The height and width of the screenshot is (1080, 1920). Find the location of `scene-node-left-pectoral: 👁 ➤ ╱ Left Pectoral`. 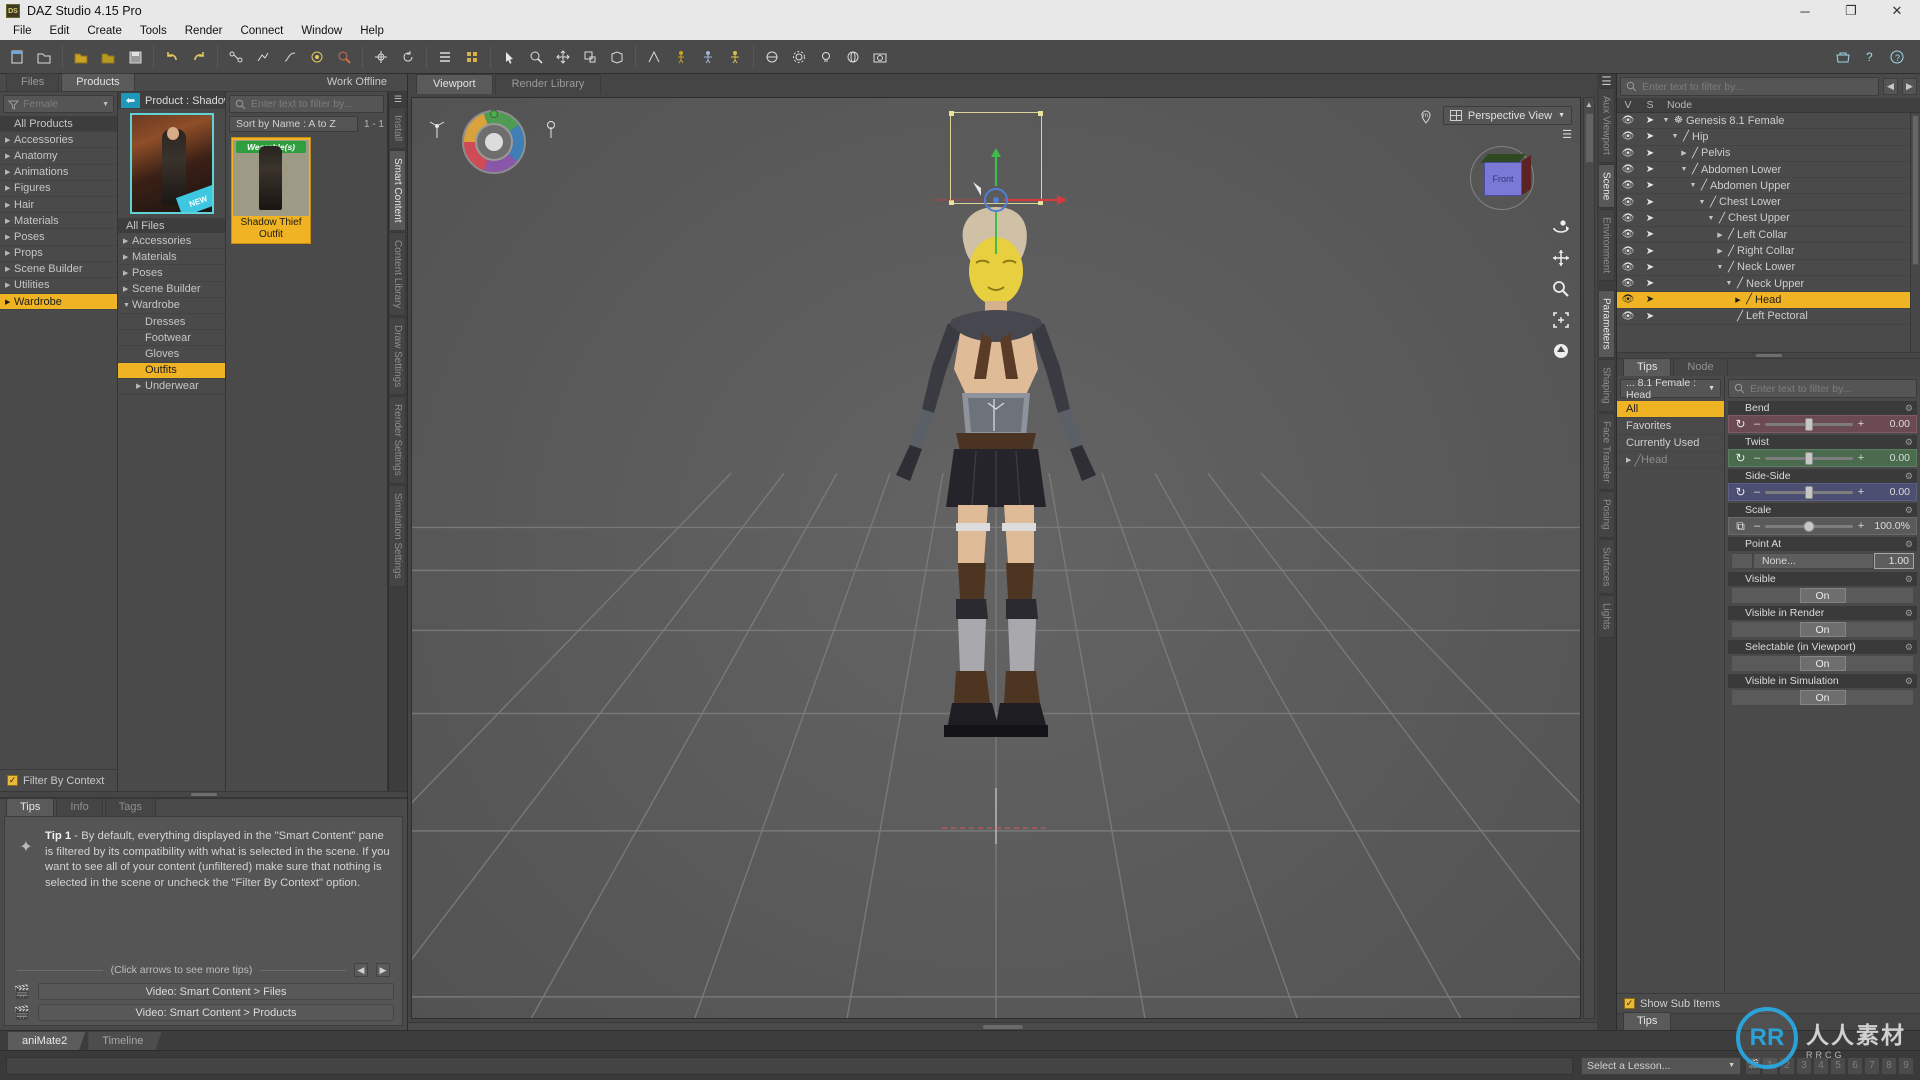

scene-node-left-pectoral: 👁 ➤ ╱ Left Pectoral is located at coordinates (1768, 317).